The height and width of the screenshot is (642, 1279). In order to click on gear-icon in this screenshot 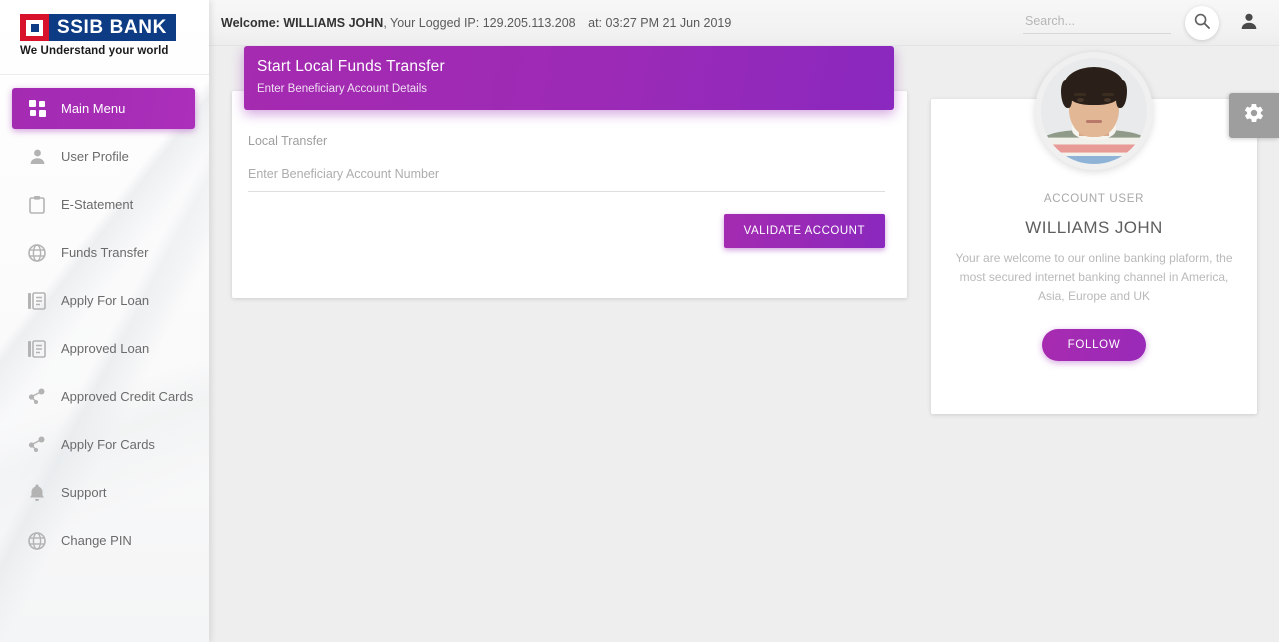, I will do `click(1254, 115)`.